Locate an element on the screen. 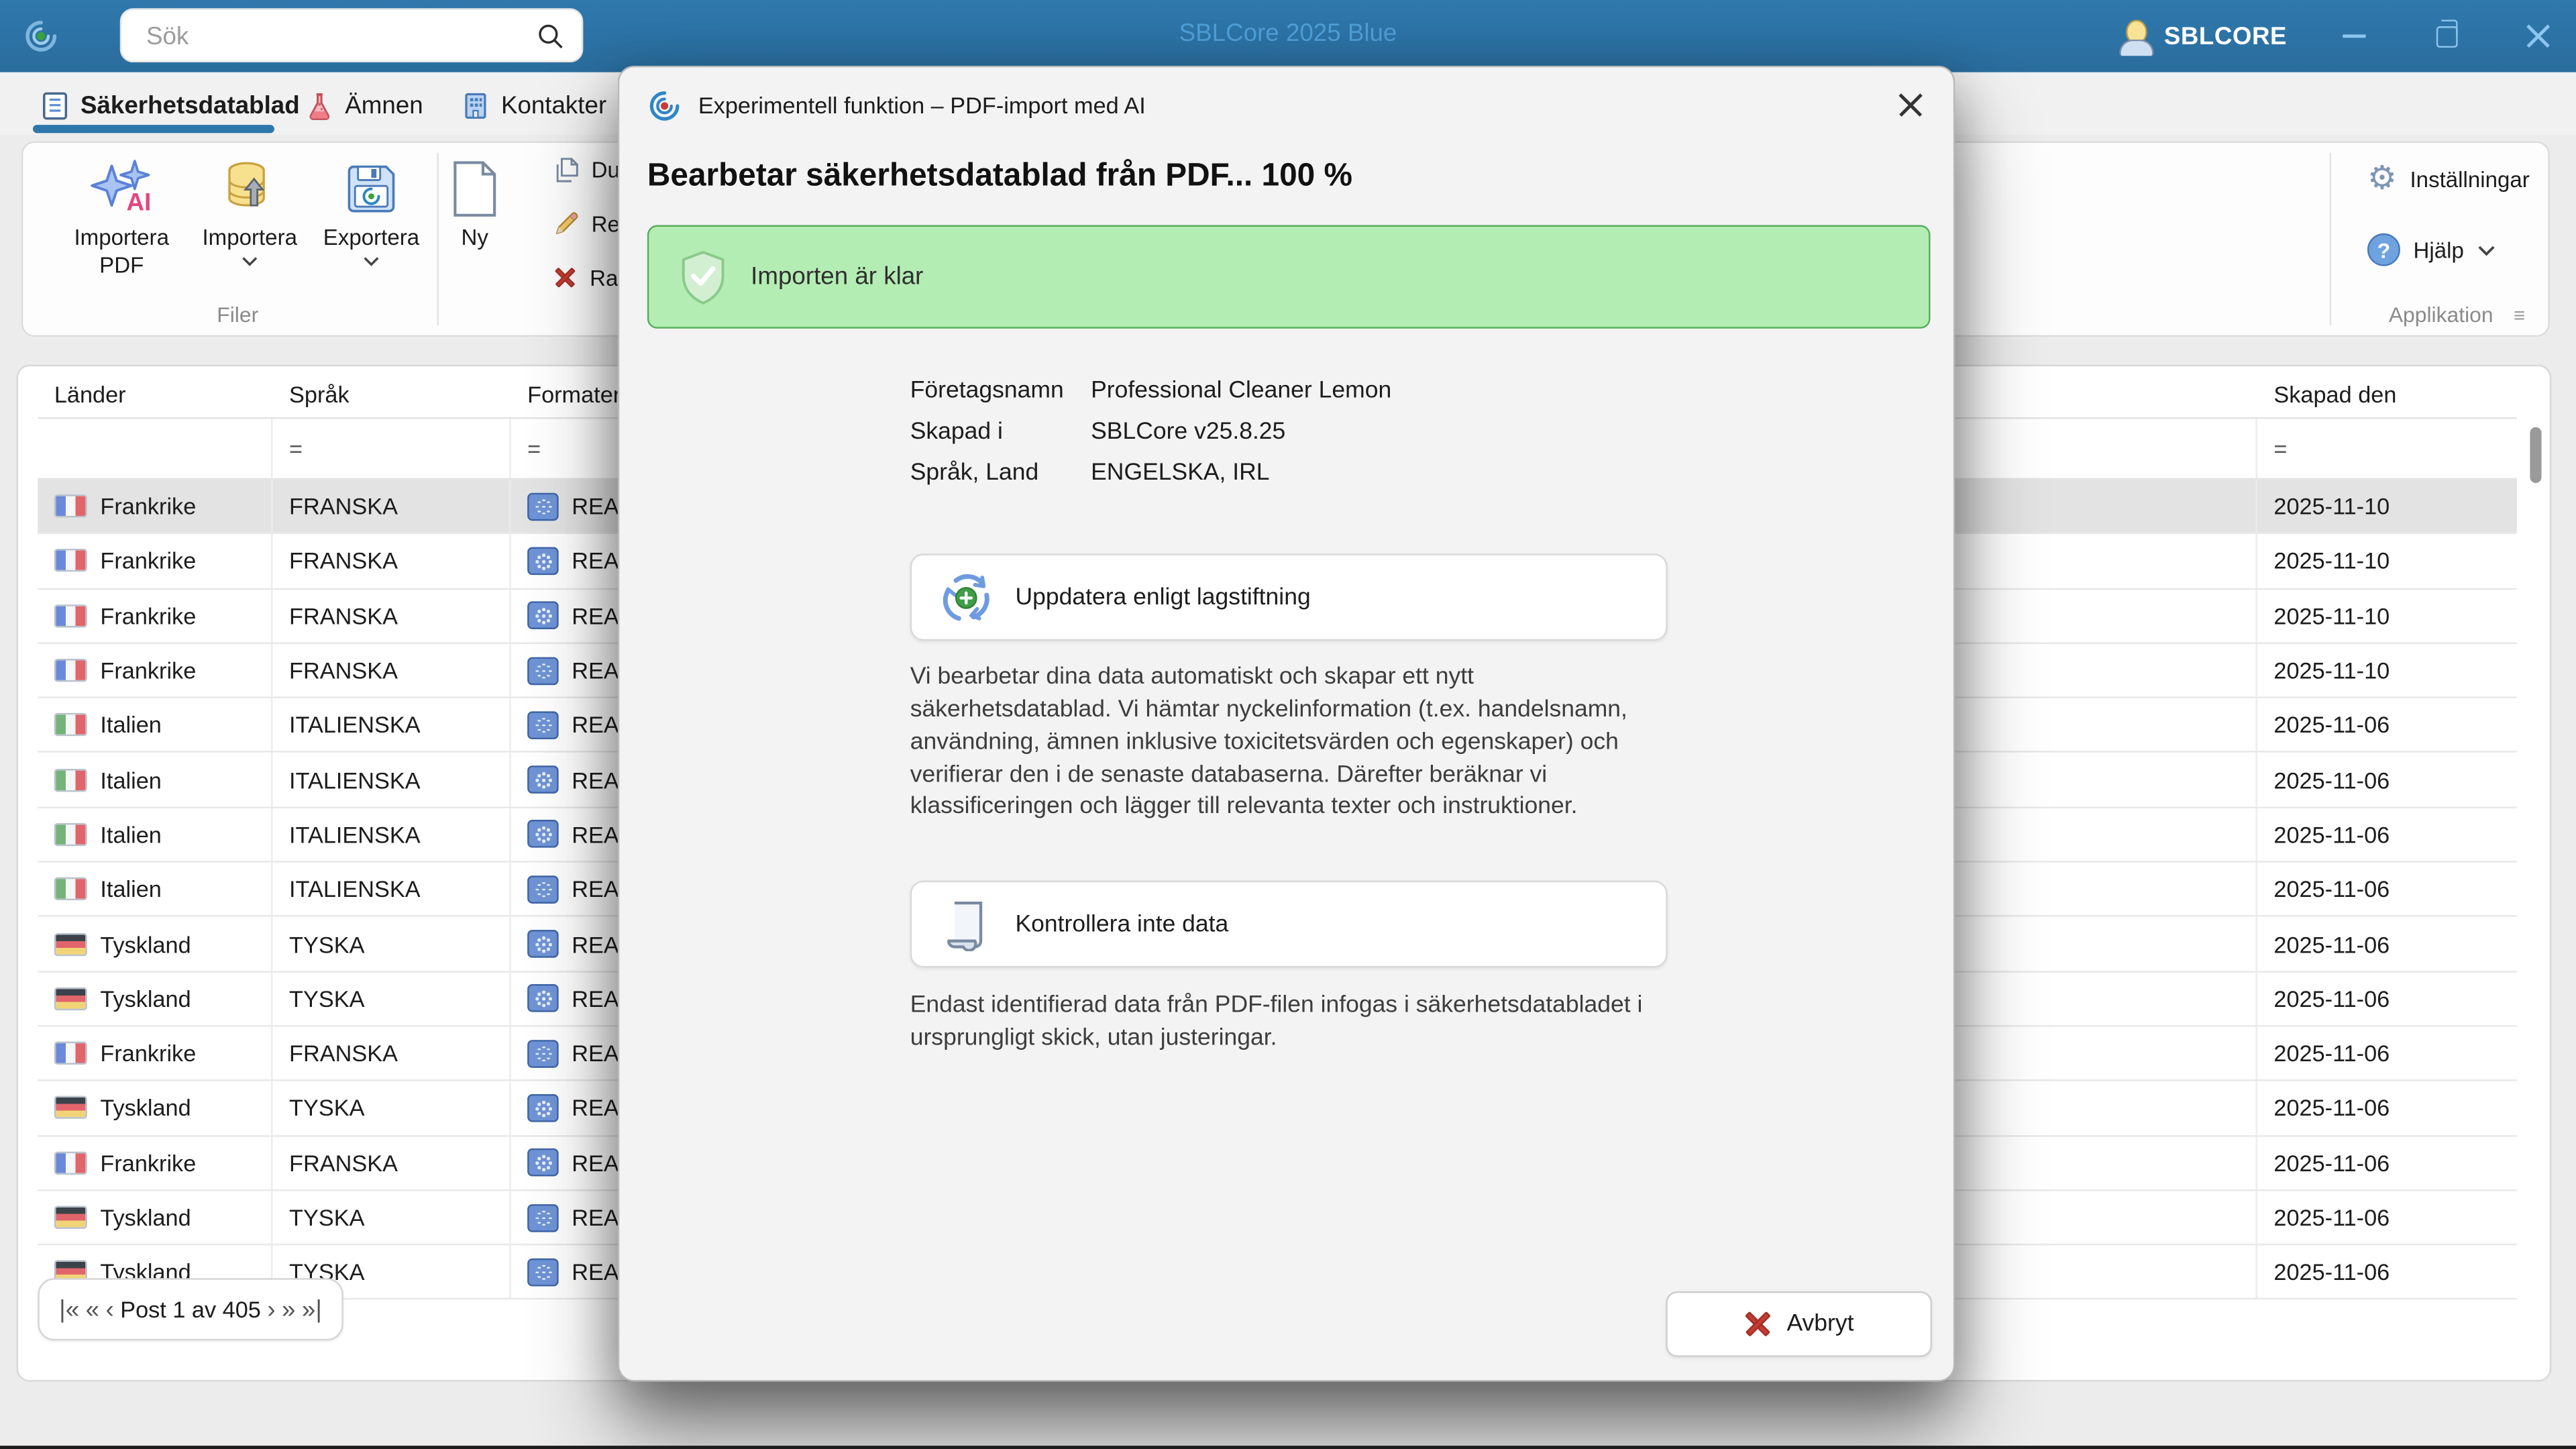  svg-text: AI is located at coordinates (139, 201).